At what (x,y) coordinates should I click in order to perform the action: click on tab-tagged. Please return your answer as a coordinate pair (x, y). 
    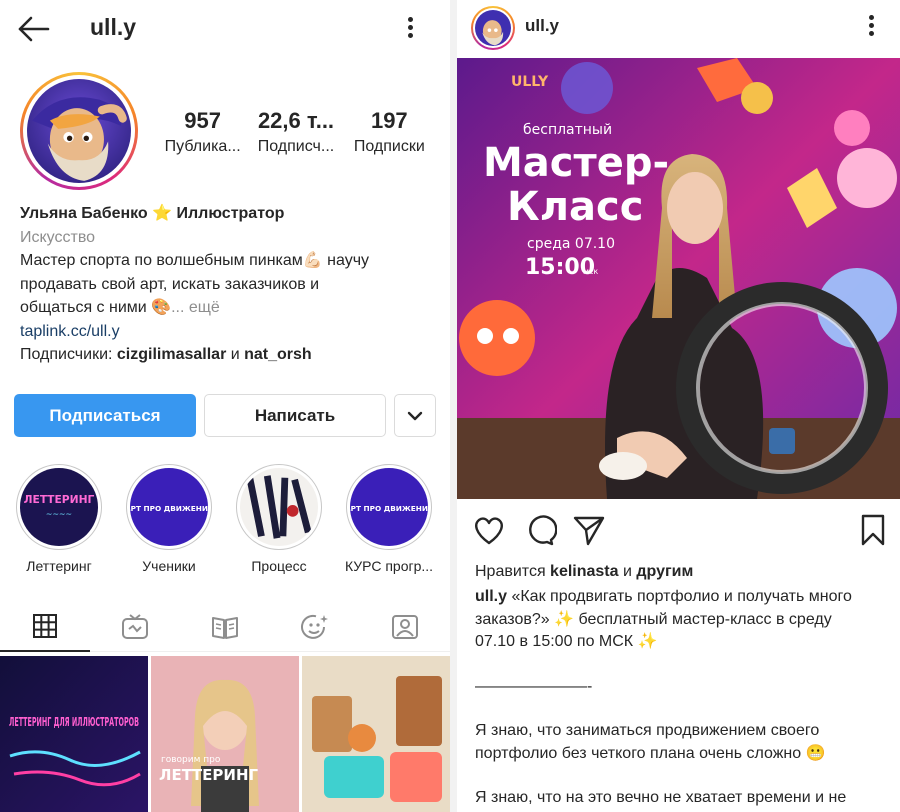
    Looking at the image, I should click on (405, 627).